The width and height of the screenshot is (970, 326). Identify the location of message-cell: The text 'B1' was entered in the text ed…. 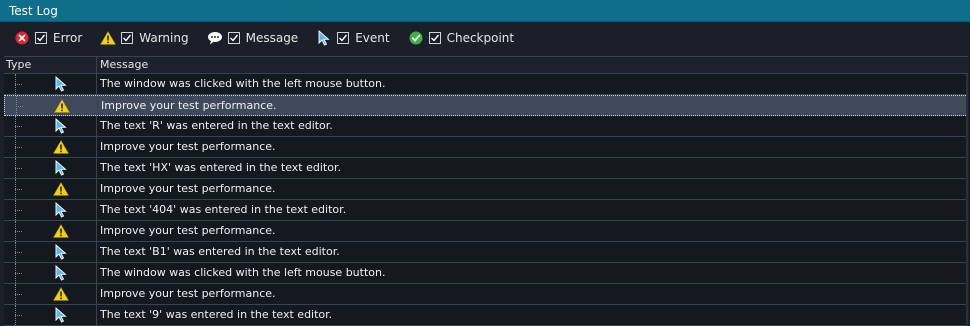
(220, 251).